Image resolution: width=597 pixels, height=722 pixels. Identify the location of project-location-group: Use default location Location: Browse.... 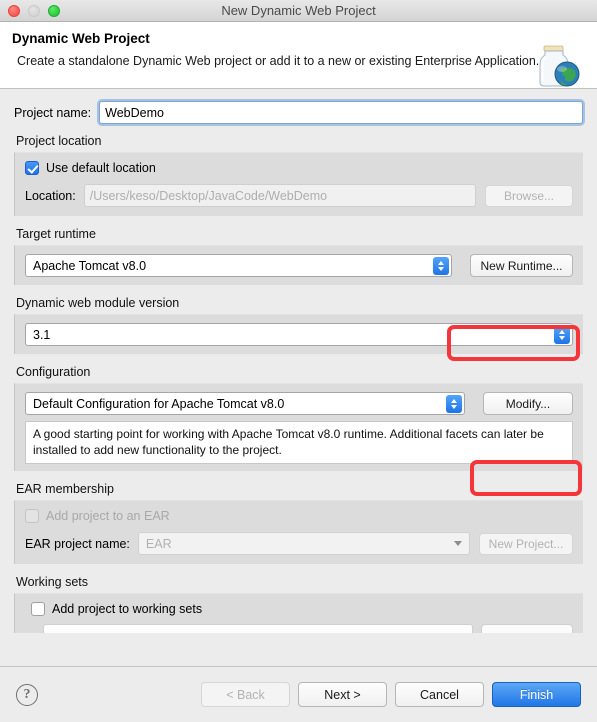
(298, 184).